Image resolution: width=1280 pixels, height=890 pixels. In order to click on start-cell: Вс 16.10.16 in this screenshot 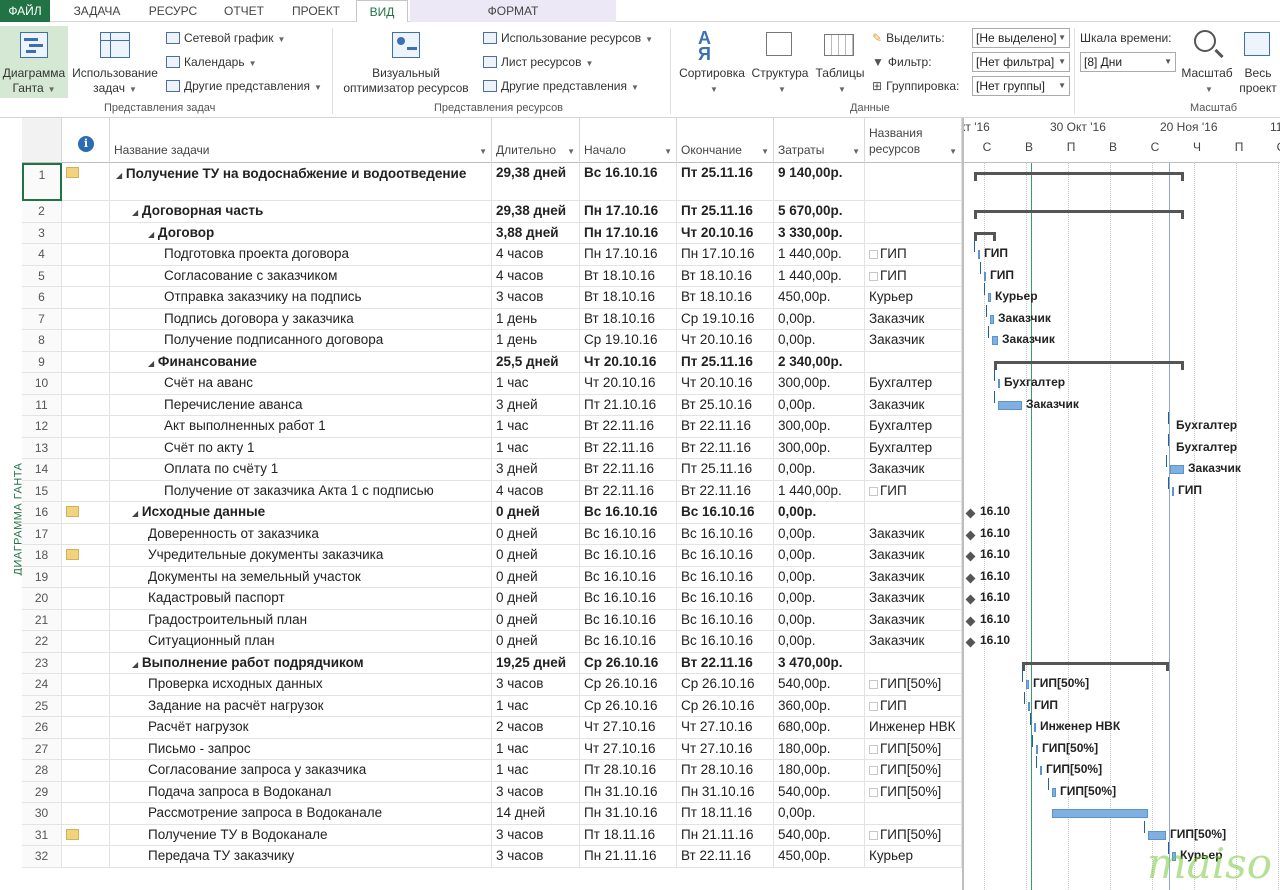, I will do `click(628, 182)`.